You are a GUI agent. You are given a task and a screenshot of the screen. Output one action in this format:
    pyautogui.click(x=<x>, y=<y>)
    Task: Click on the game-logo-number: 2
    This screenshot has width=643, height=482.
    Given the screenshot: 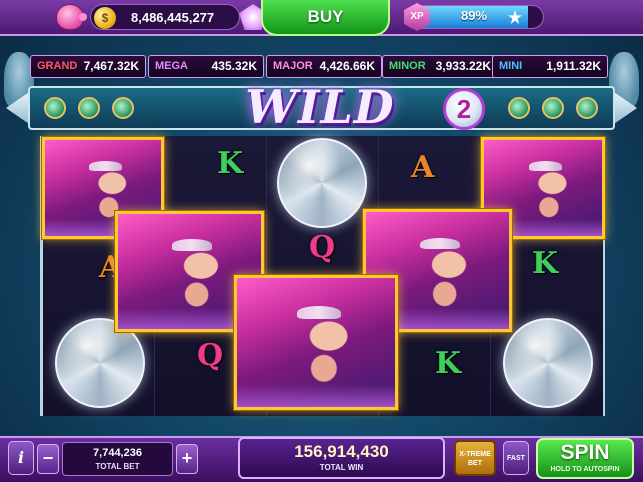 What is the action you would take?
    pyautogui.click(x=464, y=109)
    